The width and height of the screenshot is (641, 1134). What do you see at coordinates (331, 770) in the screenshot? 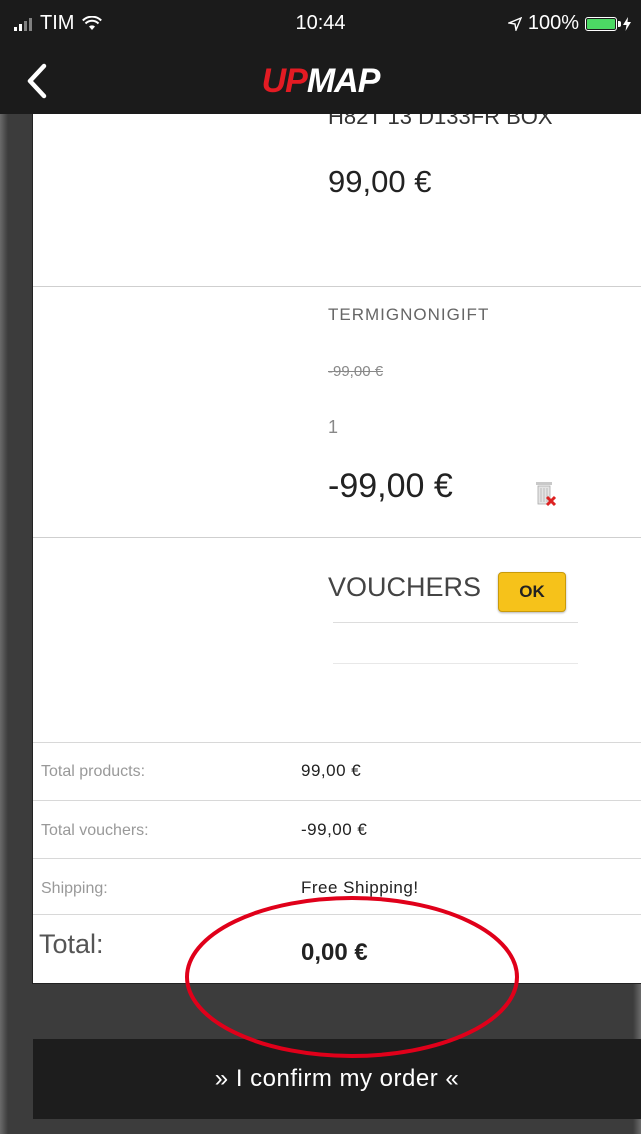
I see `total-products-value: 99,00 €` at bounding box center [331, 770].